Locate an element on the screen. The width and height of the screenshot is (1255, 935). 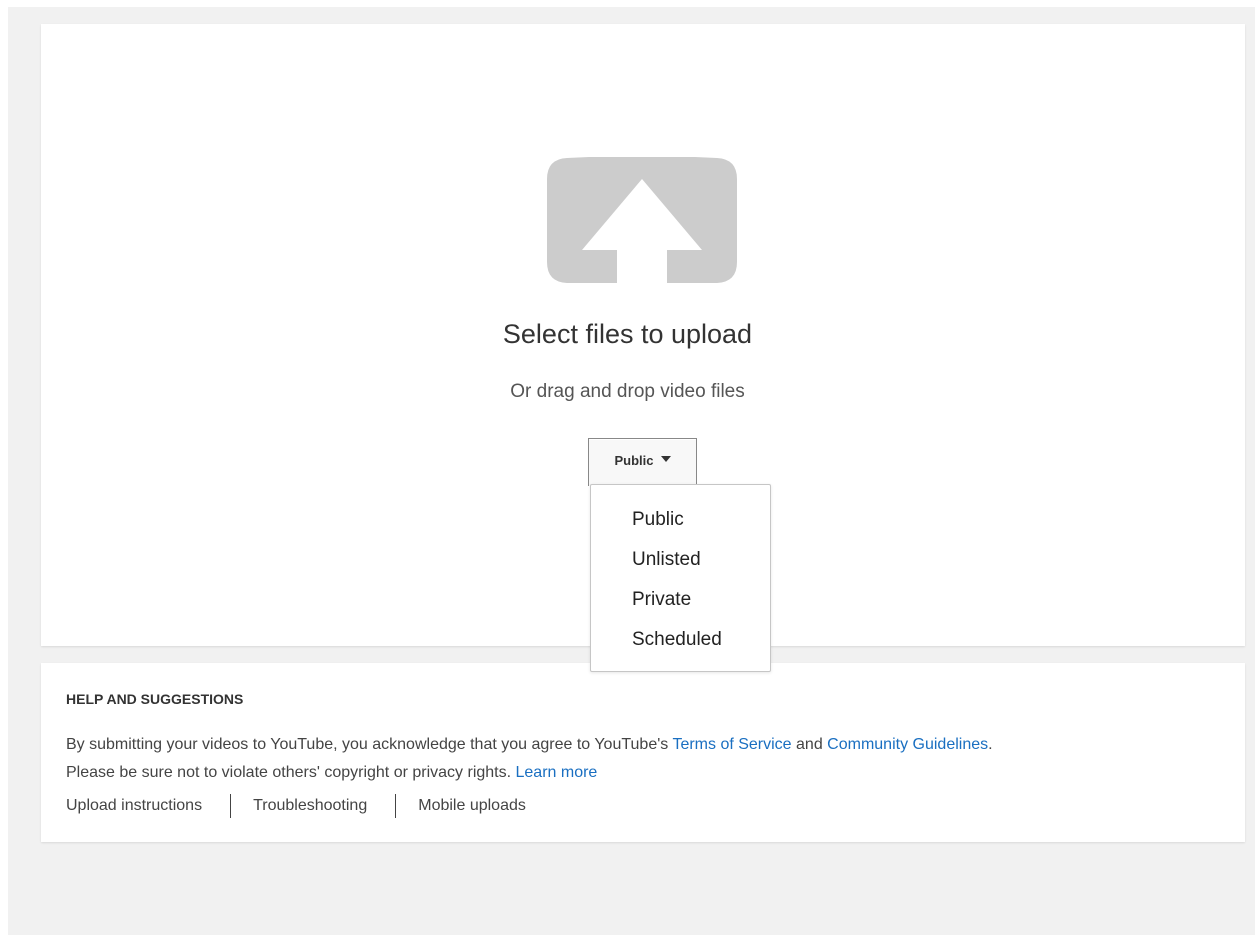
privacy-option-private: Private is located at coordinates (680, 606).